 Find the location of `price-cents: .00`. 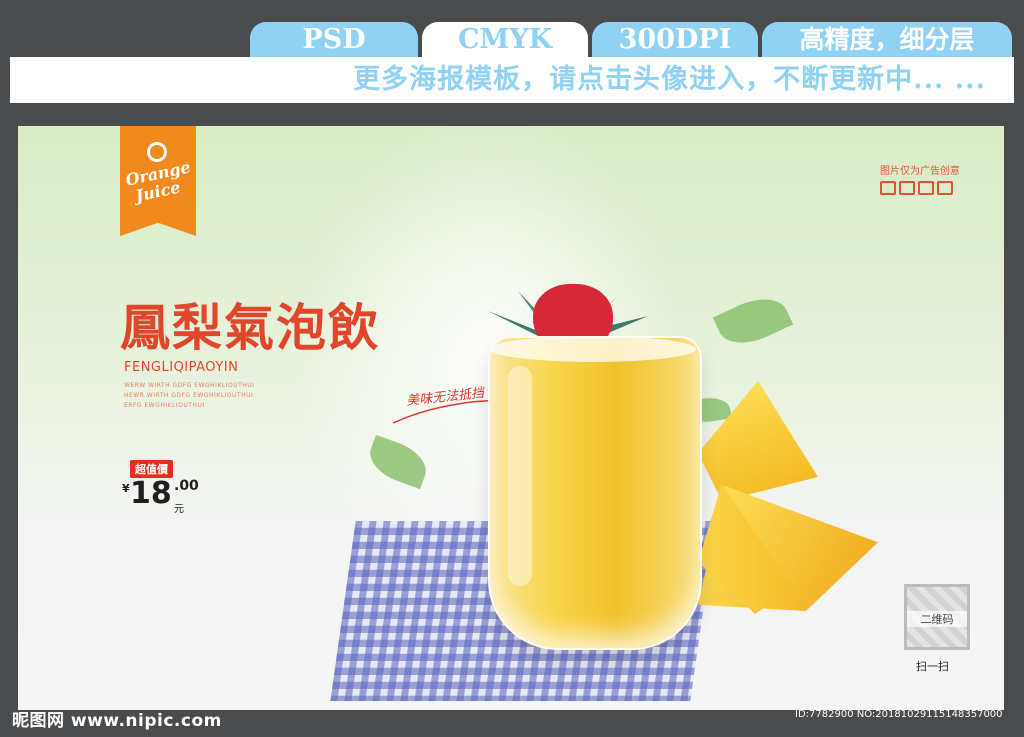

price-cents: .00 is located at coordinates (186, 486).